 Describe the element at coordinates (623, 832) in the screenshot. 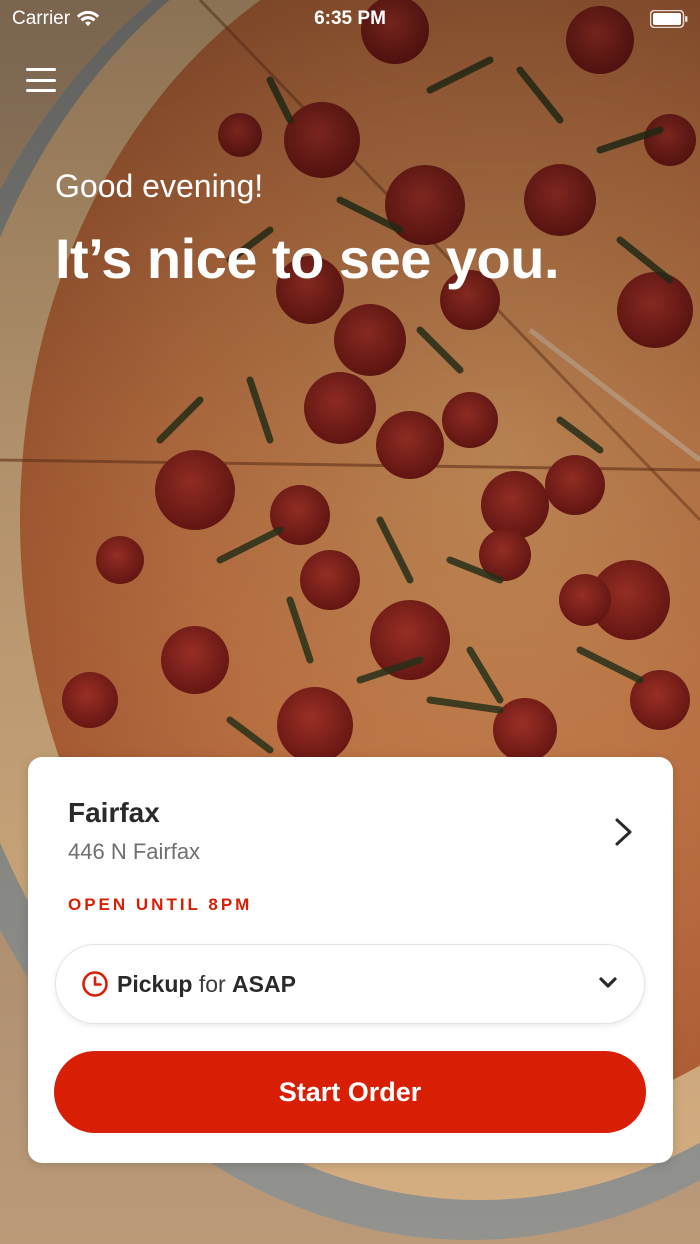

I see `chevron-right-icon` at that location.